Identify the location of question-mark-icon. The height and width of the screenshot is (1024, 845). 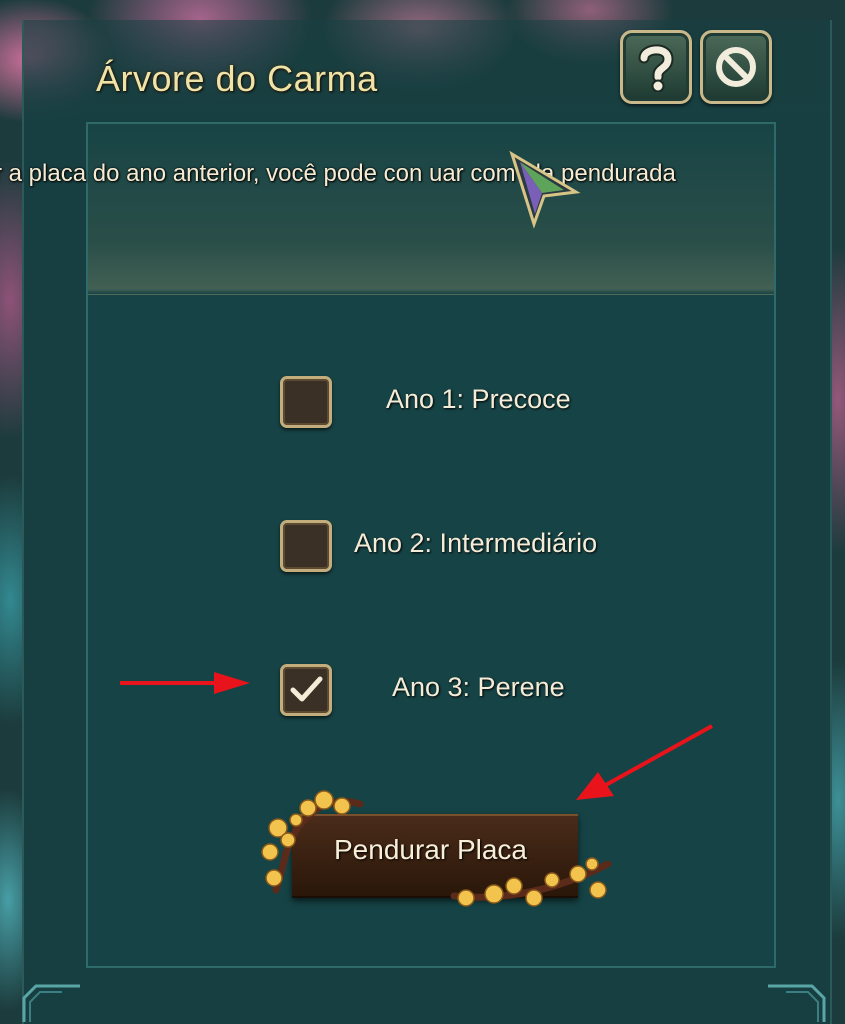
(656, 68).